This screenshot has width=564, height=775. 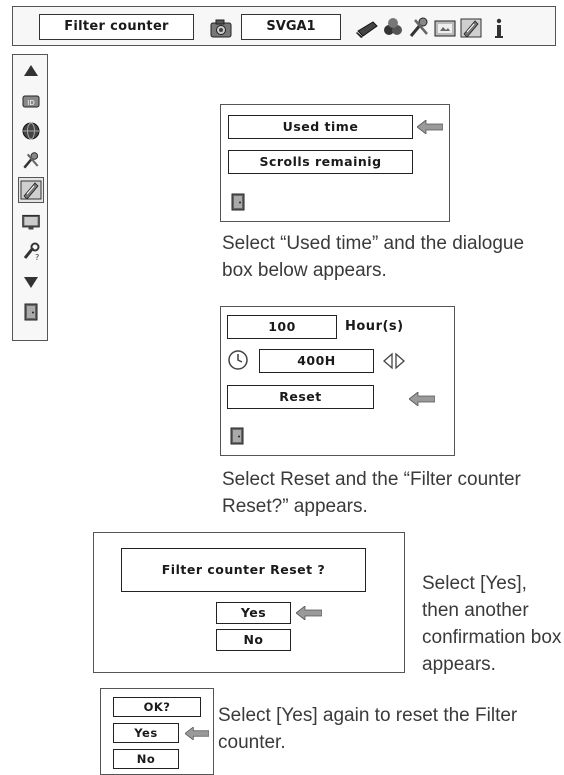 What do you see at coordinates (238, 360) in the screenshot?
I see `clock-icon` at bounding box center [238, 360].